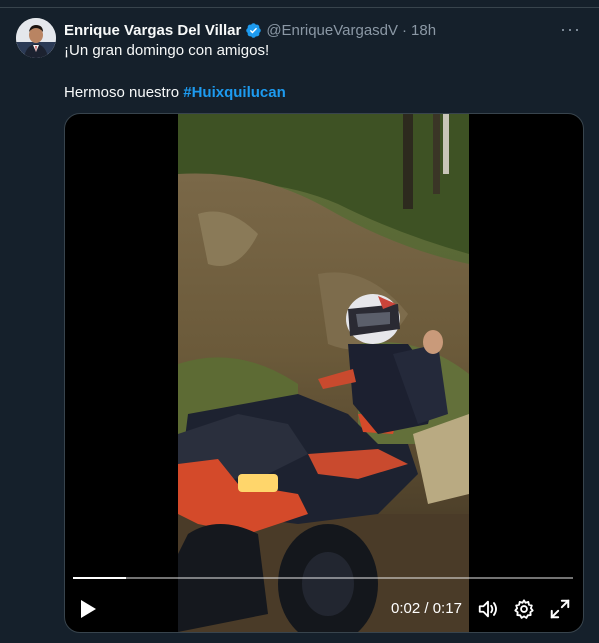  What do you see at coordinates (423, 30) in the screenshot?
I see `tweet-timestamp: 18h` at bounding box center [423, 30].